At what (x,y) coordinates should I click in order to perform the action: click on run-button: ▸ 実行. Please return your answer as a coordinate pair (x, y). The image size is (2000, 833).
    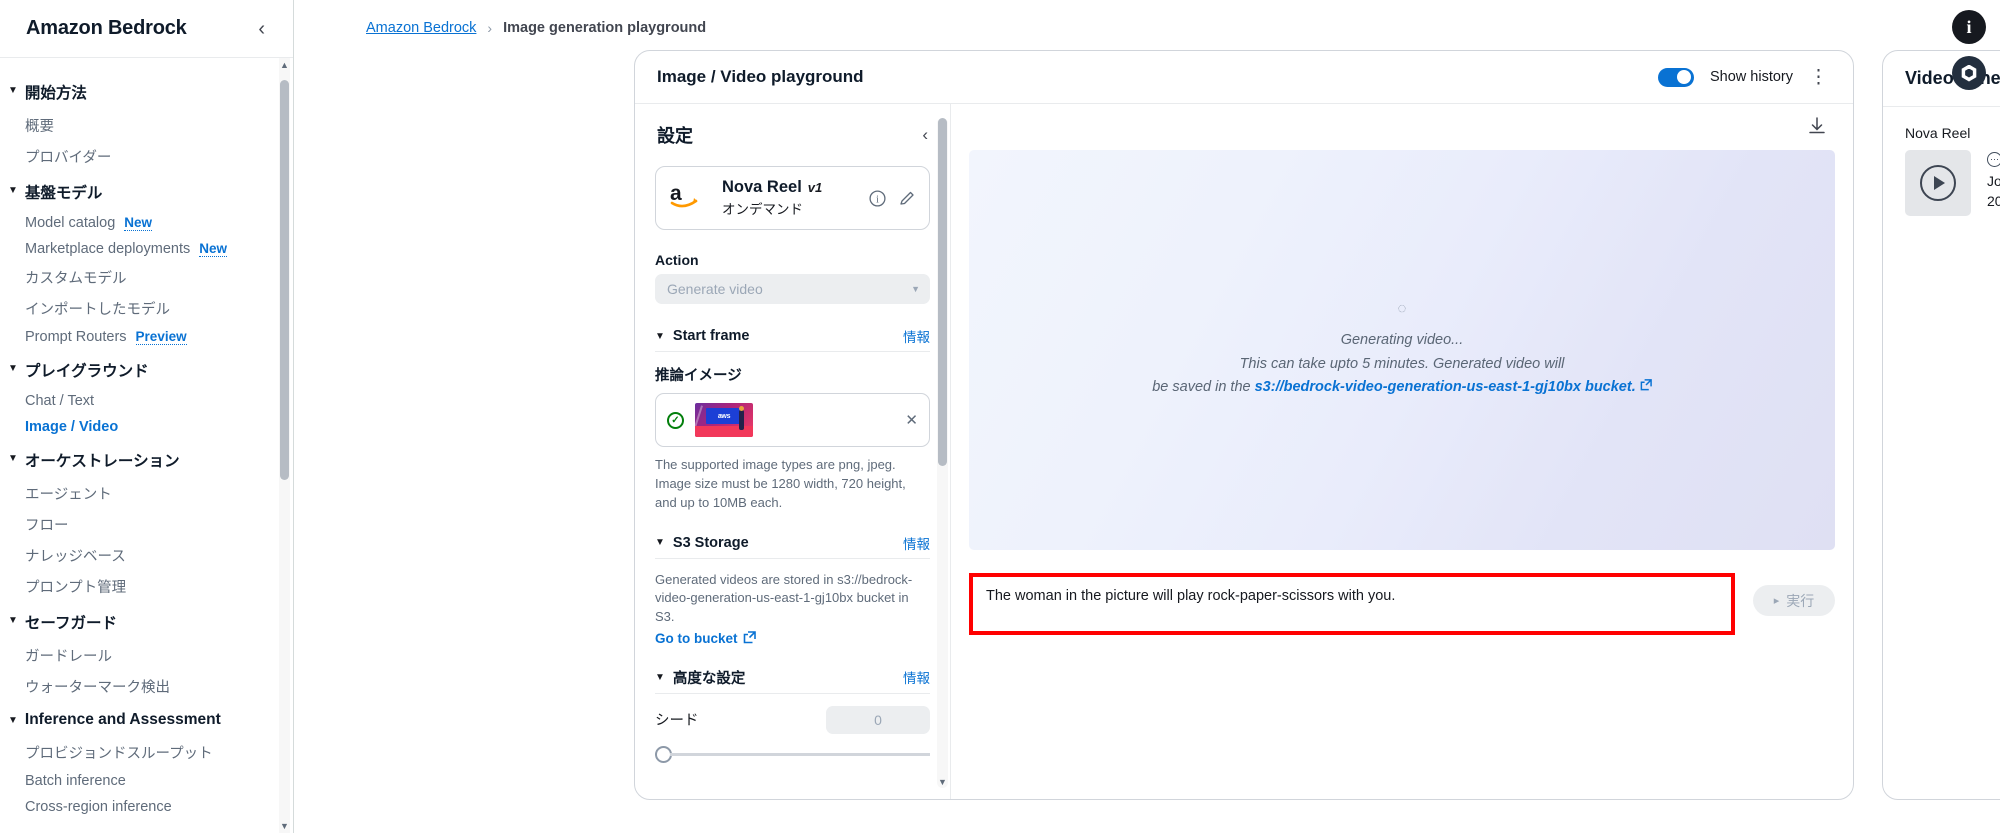
    Looking at the image, I should click on (1794, 600).